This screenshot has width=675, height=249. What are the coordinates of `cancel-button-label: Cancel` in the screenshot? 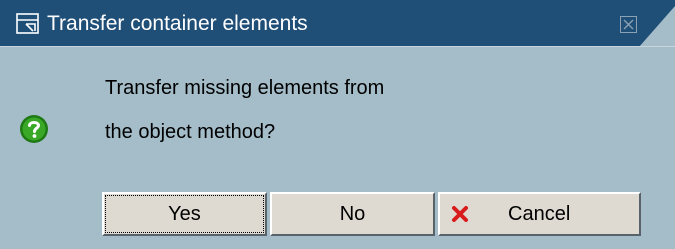 It's located at (539, 213).